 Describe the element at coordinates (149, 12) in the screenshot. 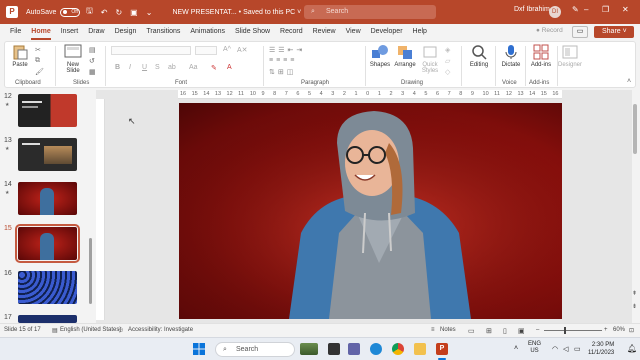

I see `customize-qat-icon: ⌄` at that location.